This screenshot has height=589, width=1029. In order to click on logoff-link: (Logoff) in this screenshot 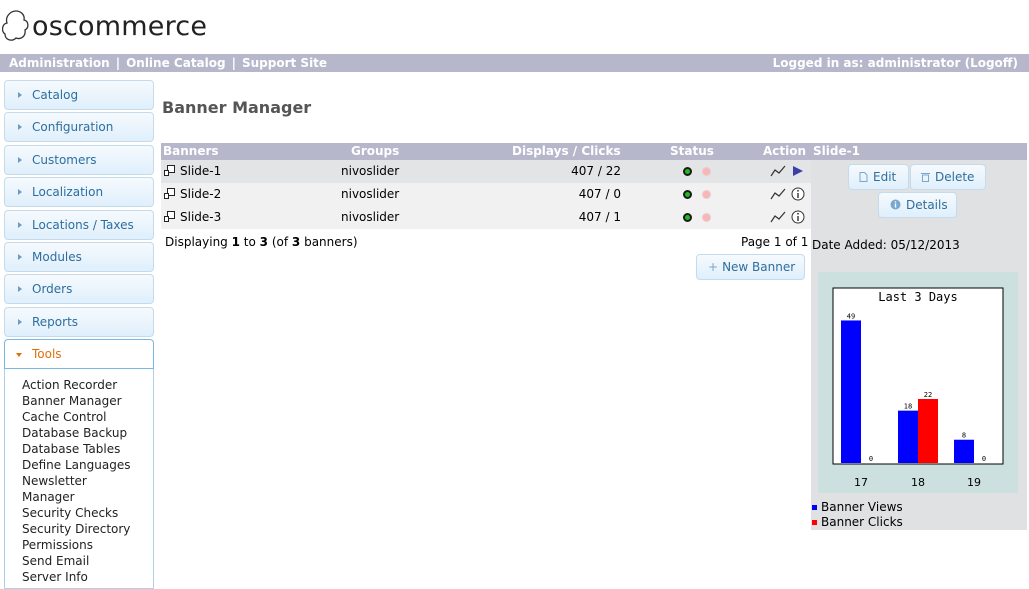, I will do `click(991, 63)`.